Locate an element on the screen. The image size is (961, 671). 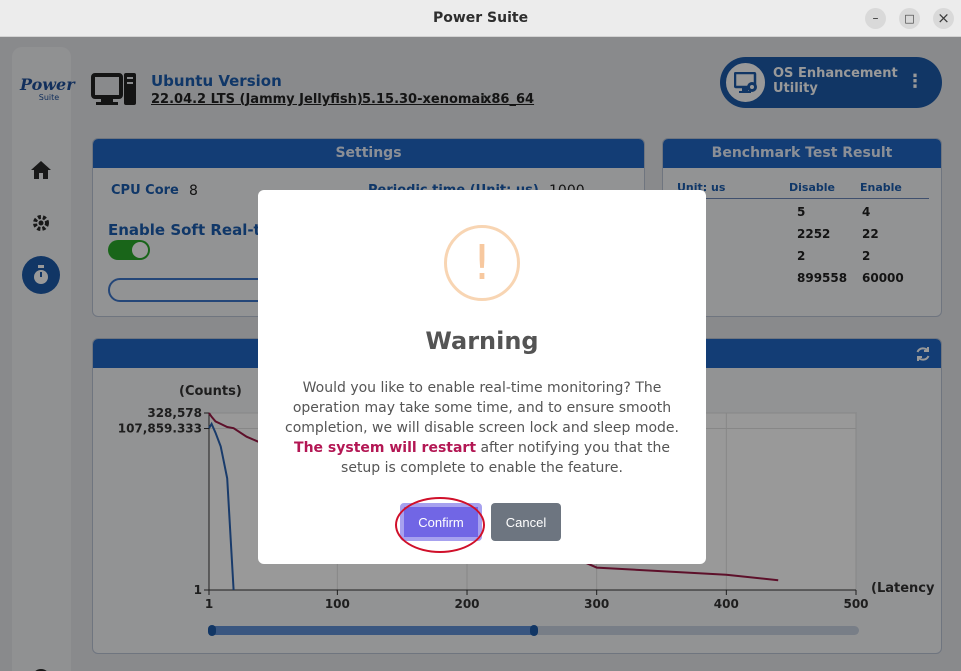
minimize-button: – is located at coordinates (875, 18).